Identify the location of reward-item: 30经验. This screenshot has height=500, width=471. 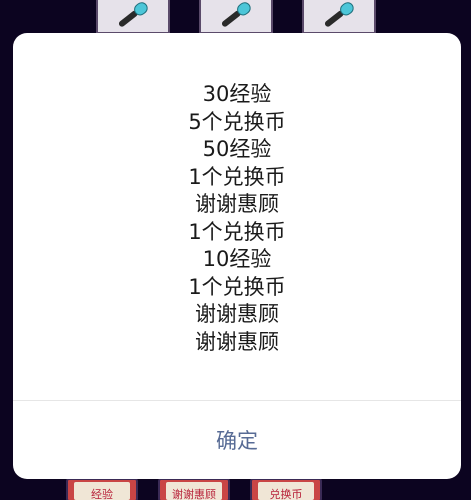
(237, 94).